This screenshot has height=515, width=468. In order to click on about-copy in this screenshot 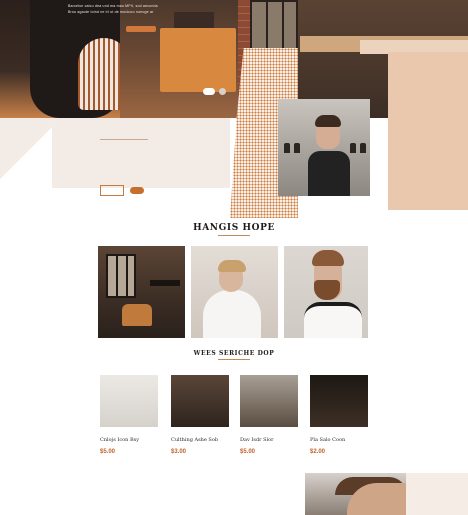, I will do `click(156, 145)`.